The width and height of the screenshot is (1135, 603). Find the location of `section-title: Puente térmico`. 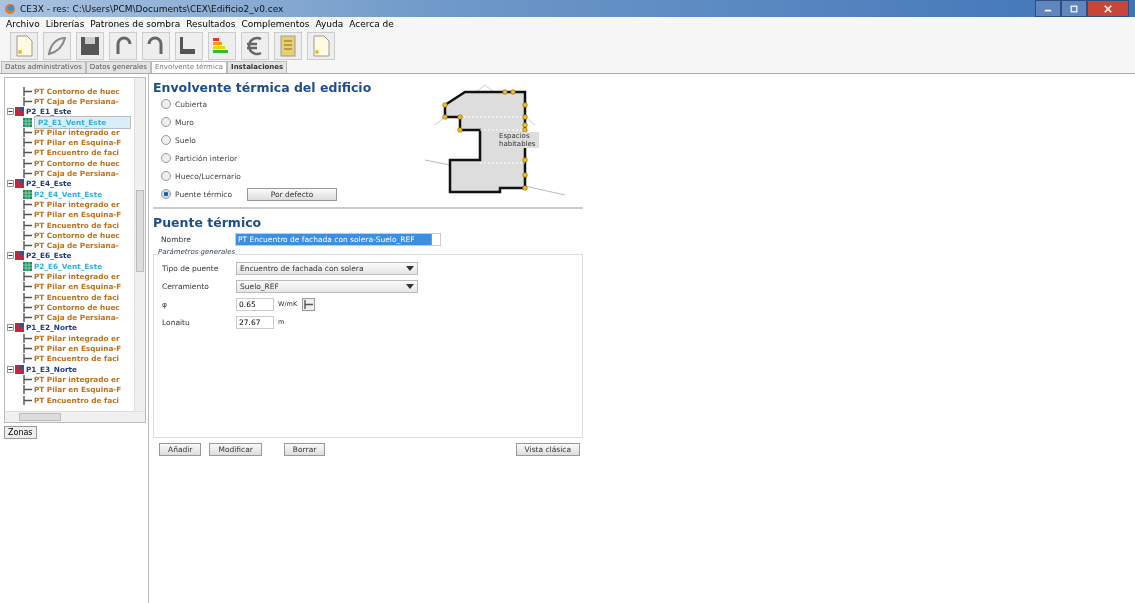

section-title: Puente térmico is located at coordinates (208, 222).